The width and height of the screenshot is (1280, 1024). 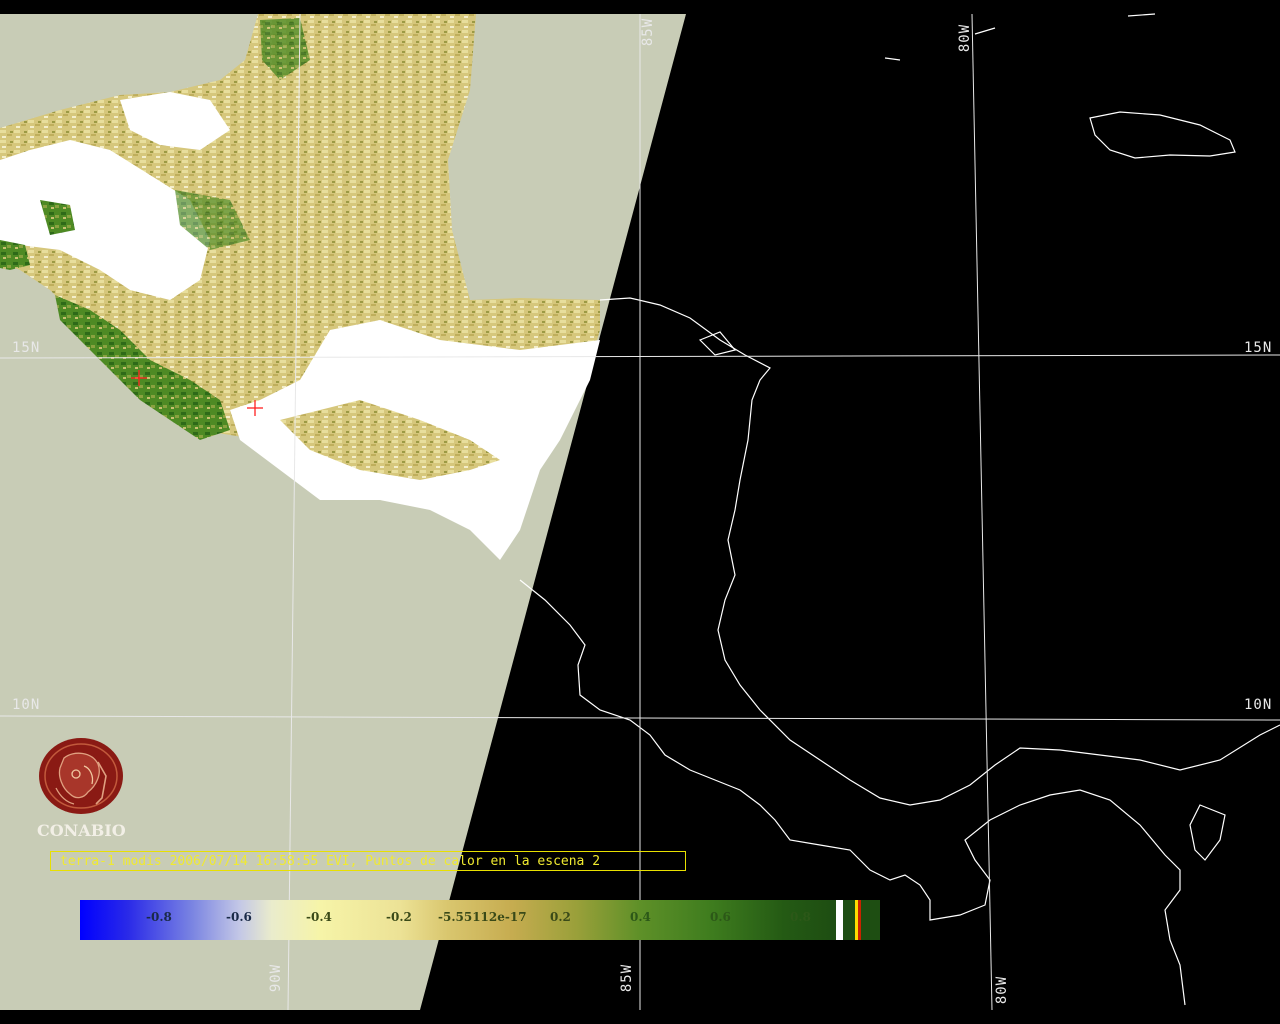 I want to click on colorbar-swatch-cloud, so click(x=839, y=920).